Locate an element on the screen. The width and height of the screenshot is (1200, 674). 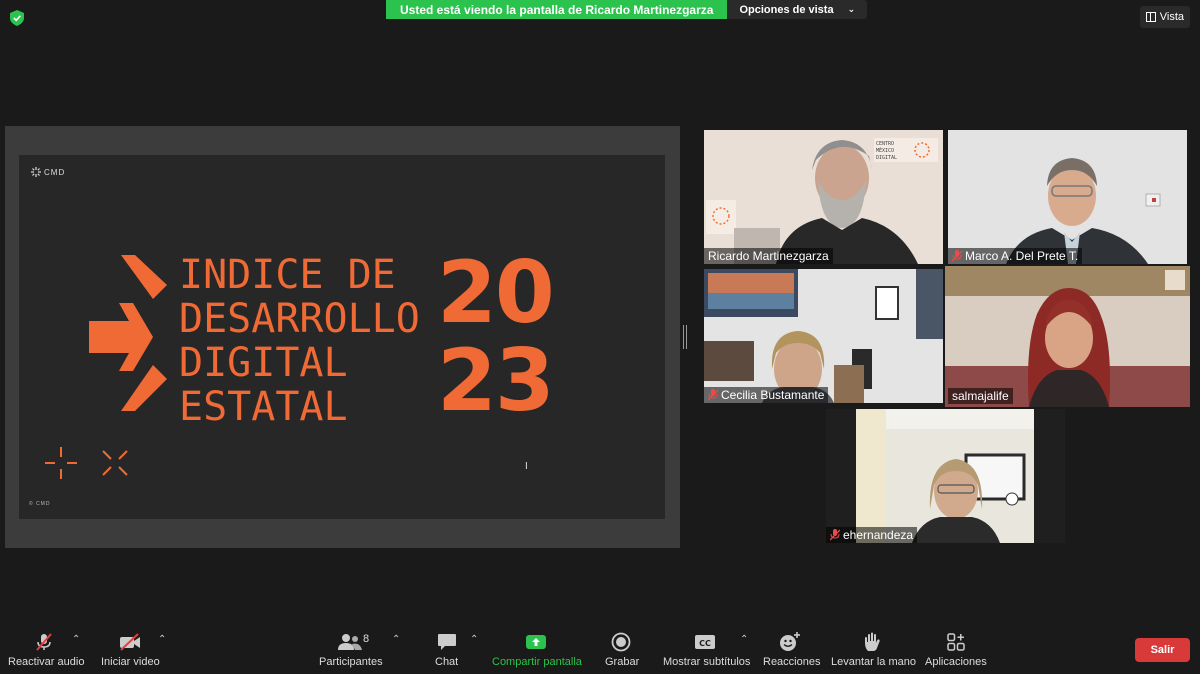
participant-name-label: Marco A. Del Prete T. is located at coordinates (1015, 256).